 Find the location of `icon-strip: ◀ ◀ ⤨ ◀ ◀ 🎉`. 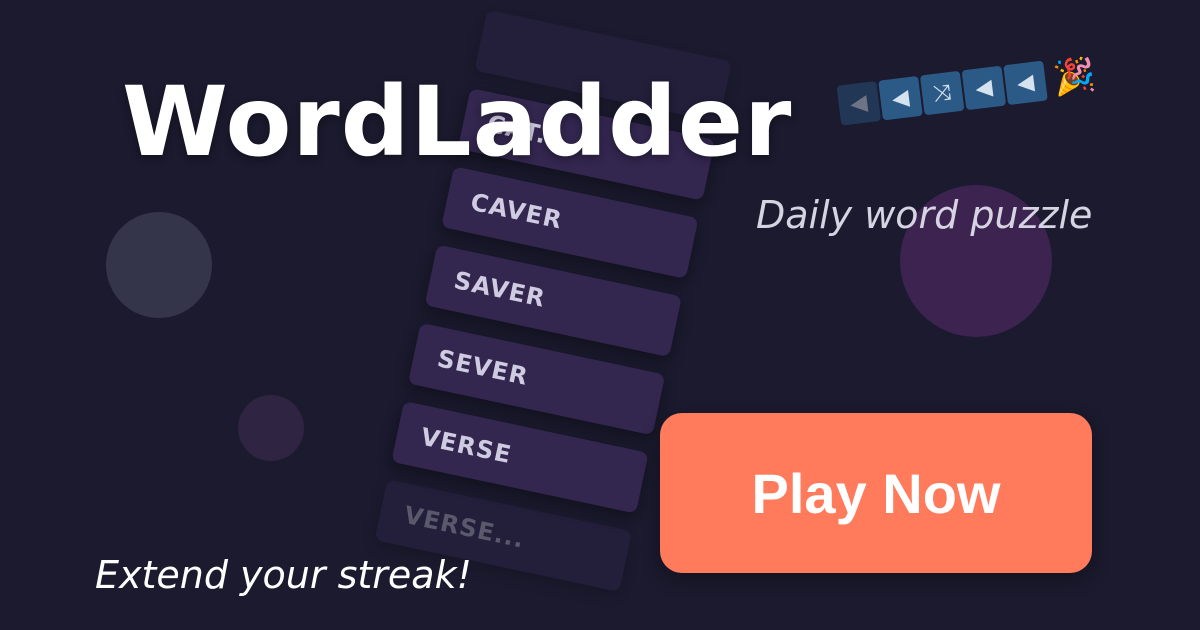

icon-strip: ◀ ◀ ⤨ ◀ ◀ 🎉 is located at coordinates (967, 90).